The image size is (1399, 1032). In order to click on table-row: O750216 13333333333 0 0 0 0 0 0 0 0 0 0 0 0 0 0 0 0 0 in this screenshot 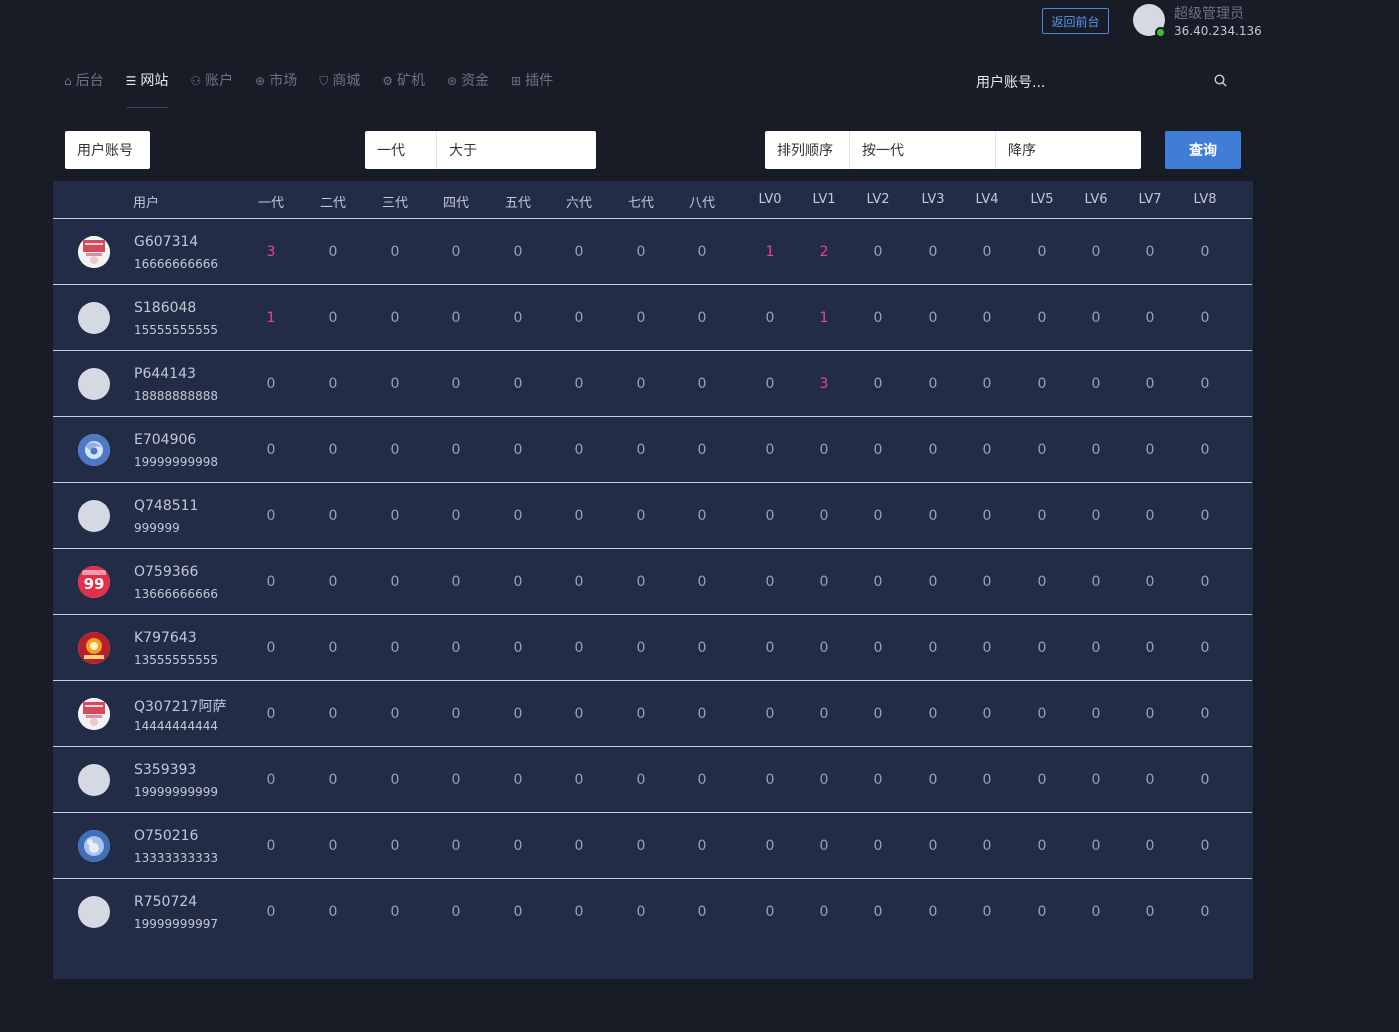, I will do `click(652, 846)`.